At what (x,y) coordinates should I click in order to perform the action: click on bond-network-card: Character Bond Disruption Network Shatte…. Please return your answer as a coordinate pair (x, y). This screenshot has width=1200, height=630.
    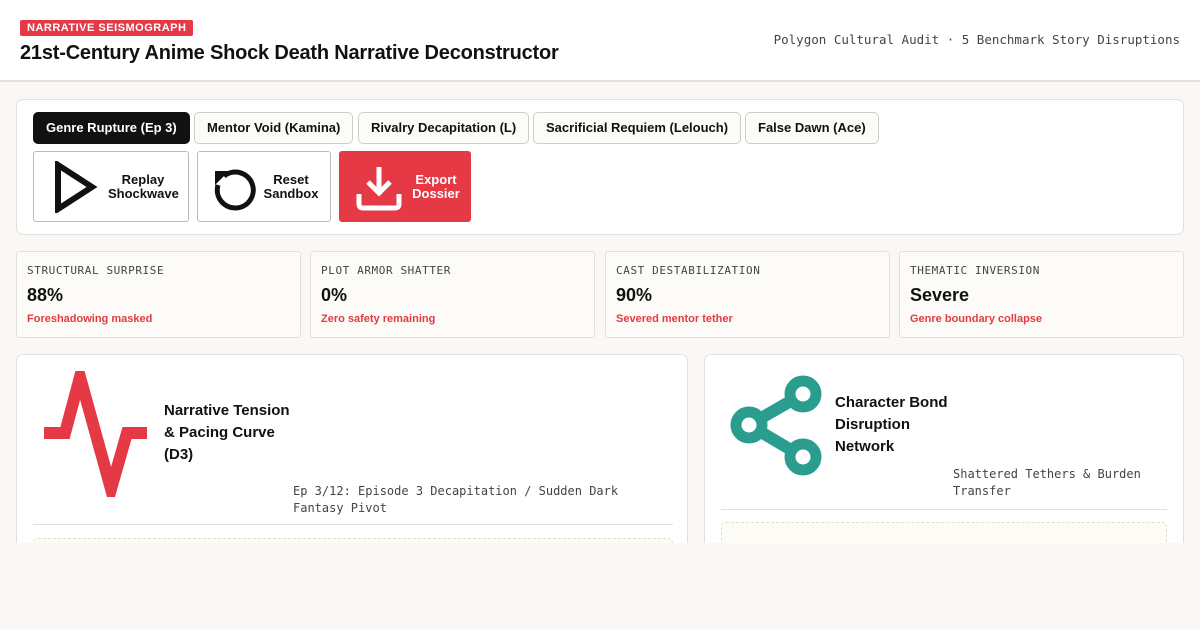
    Looking at the image, I should click on (944, 454).